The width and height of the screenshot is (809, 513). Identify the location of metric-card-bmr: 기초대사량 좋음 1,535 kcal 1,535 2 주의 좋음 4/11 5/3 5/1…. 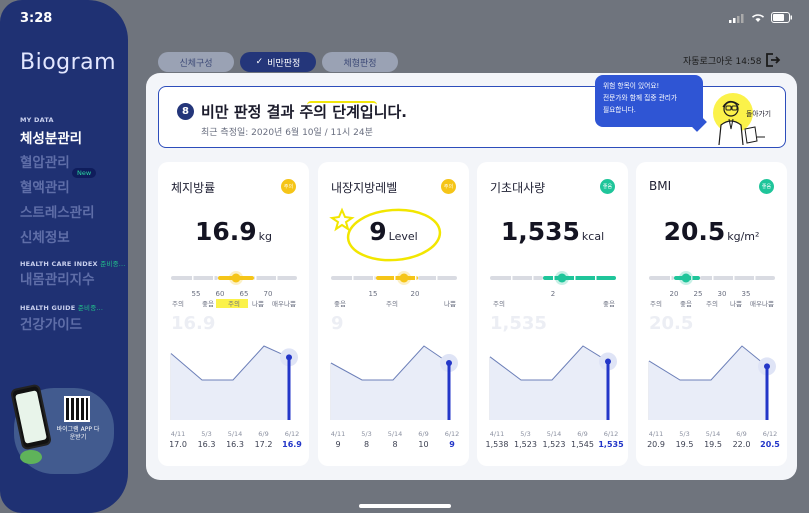
(552, 314).